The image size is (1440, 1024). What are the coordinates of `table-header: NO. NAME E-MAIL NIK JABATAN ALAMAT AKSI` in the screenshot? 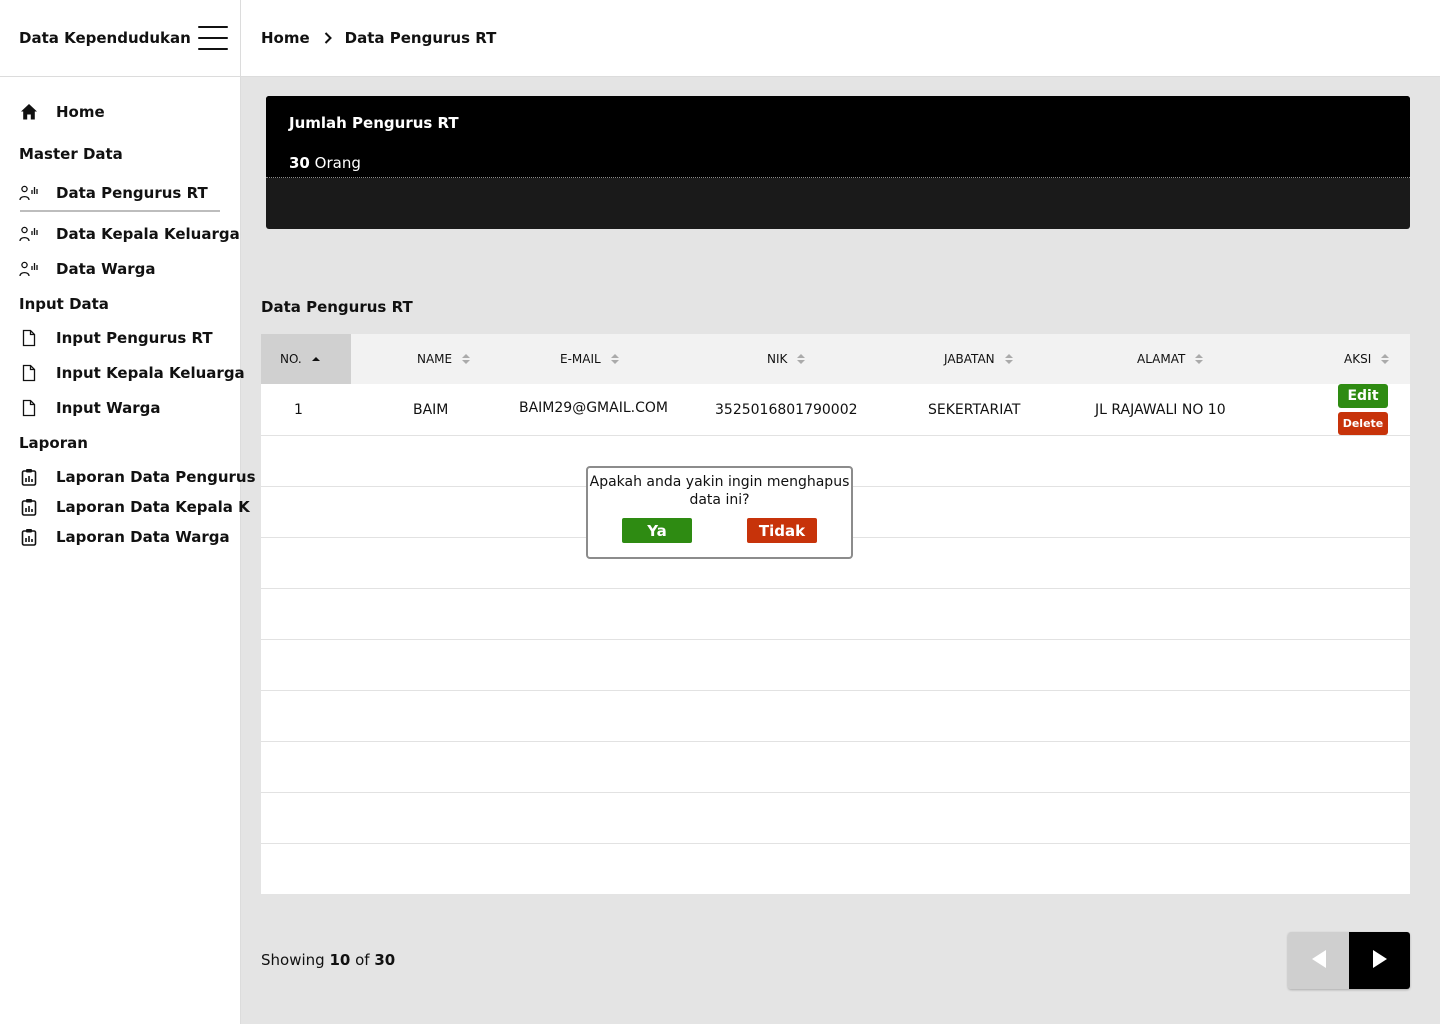 It's located at (835, 359).